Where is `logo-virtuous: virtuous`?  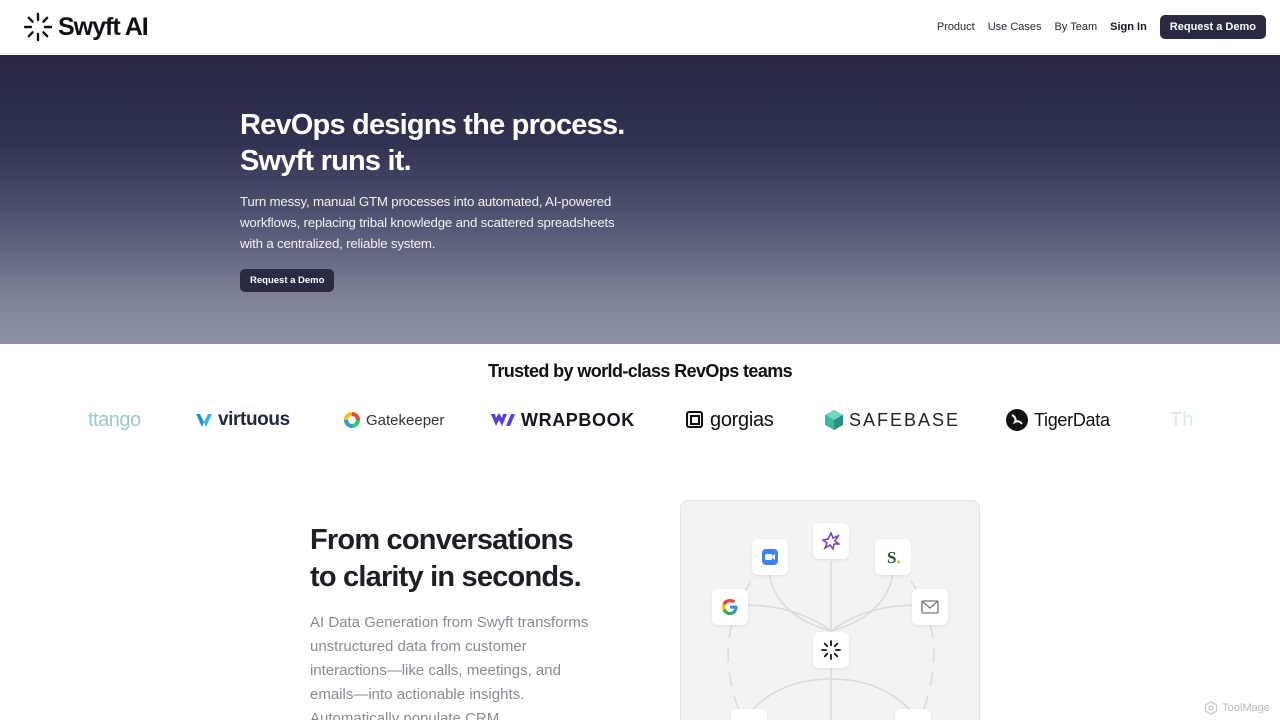
logo-virtuous: virtuous is located at coordinates (242, 420).